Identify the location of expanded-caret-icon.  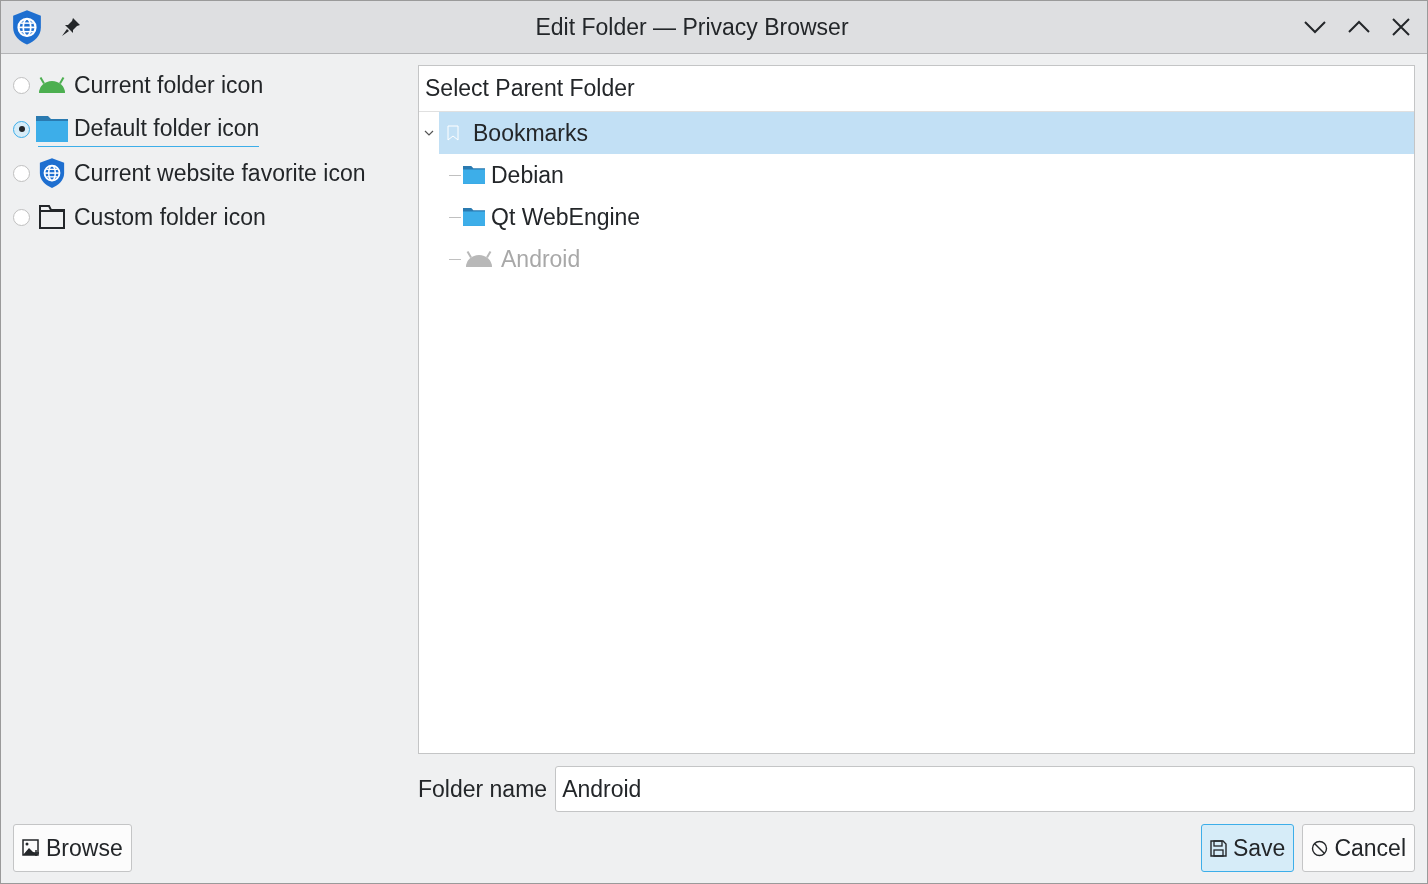
(429, 133).